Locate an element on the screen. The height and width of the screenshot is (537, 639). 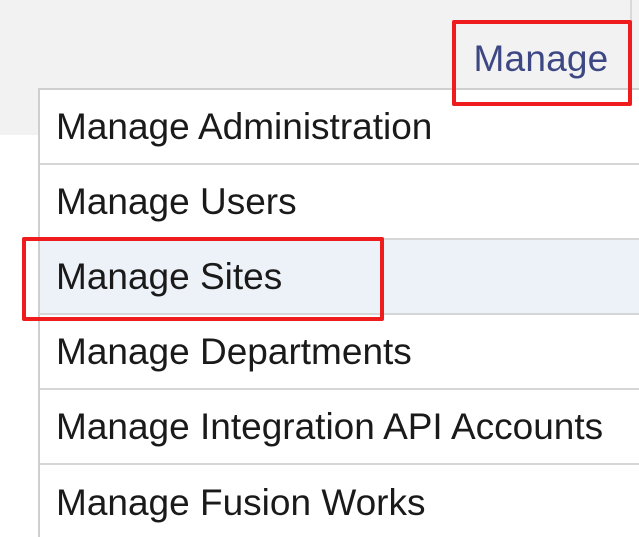
menu-item-manage-users: Manage Users is located at coordinates (339, 202).